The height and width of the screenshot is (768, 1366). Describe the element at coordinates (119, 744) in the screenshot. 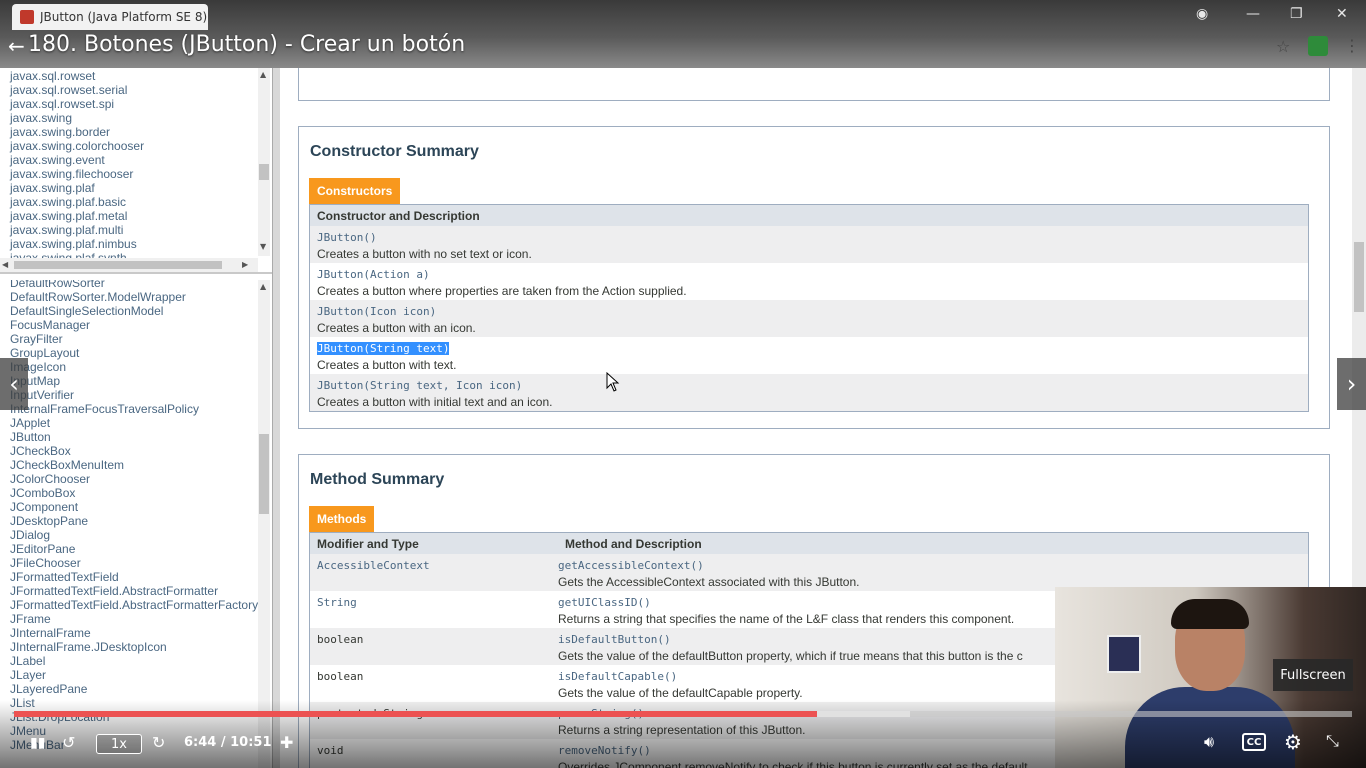

I see `speed-button: 1x` at that location.